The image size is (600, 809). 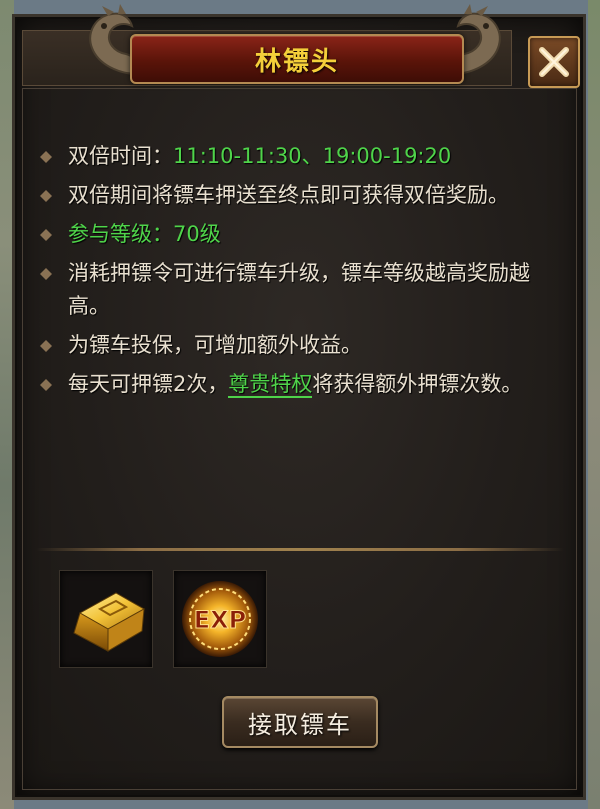 I want to click on list-item-upgrade: 消耗押镖令可进行镖车升级，镖车等级越高奖励越高。, so click(x=296, y=290).